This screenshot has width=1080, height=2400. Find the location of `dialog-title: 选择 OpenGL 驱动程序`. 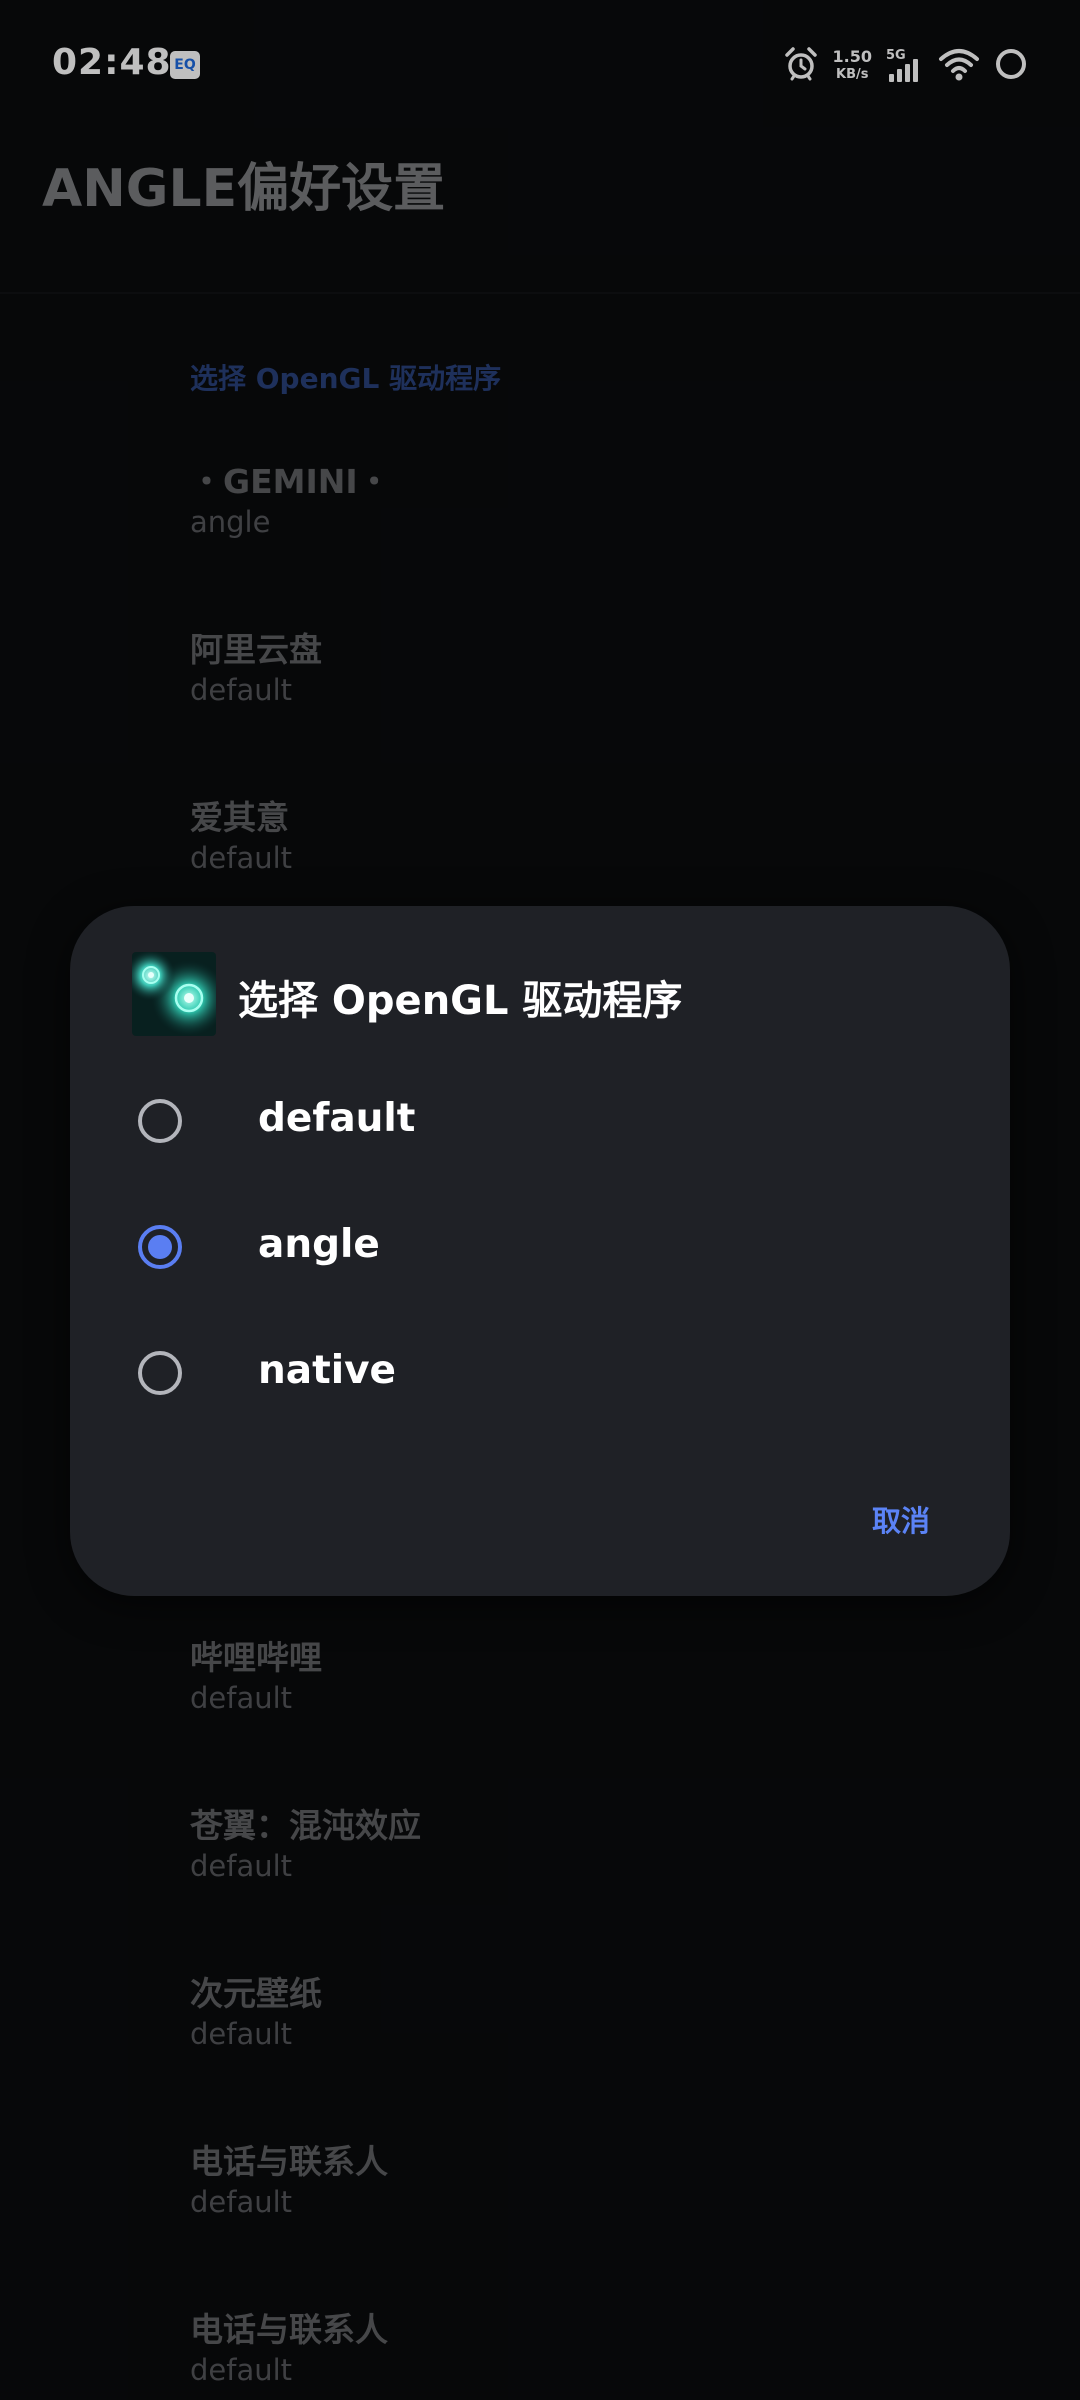

dialog-title: 选择 OpenGL 驱动程序 is located at coordinates (460, 1001).